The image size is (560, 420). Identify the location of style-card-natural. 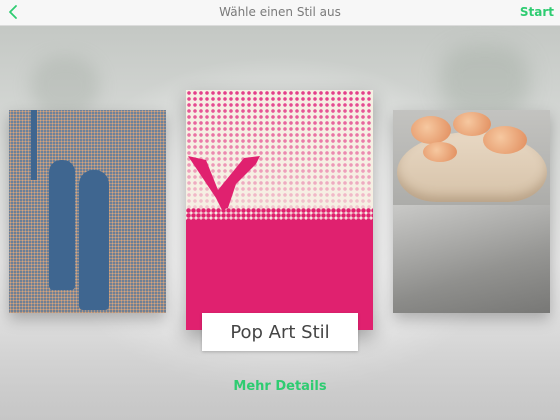
(471, 211).